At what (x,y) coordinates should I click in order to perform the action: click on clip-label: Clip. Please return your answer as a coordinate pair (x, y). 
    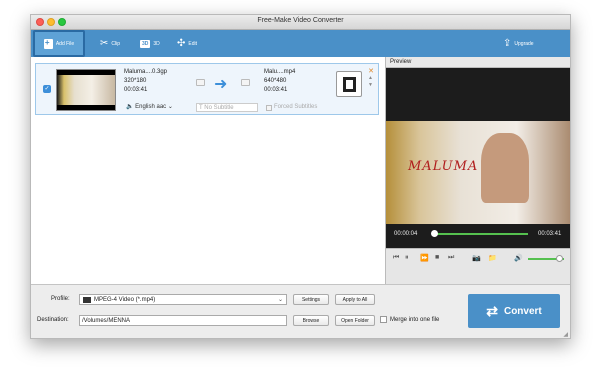
    Looking at the image, I should click on (116, 43).